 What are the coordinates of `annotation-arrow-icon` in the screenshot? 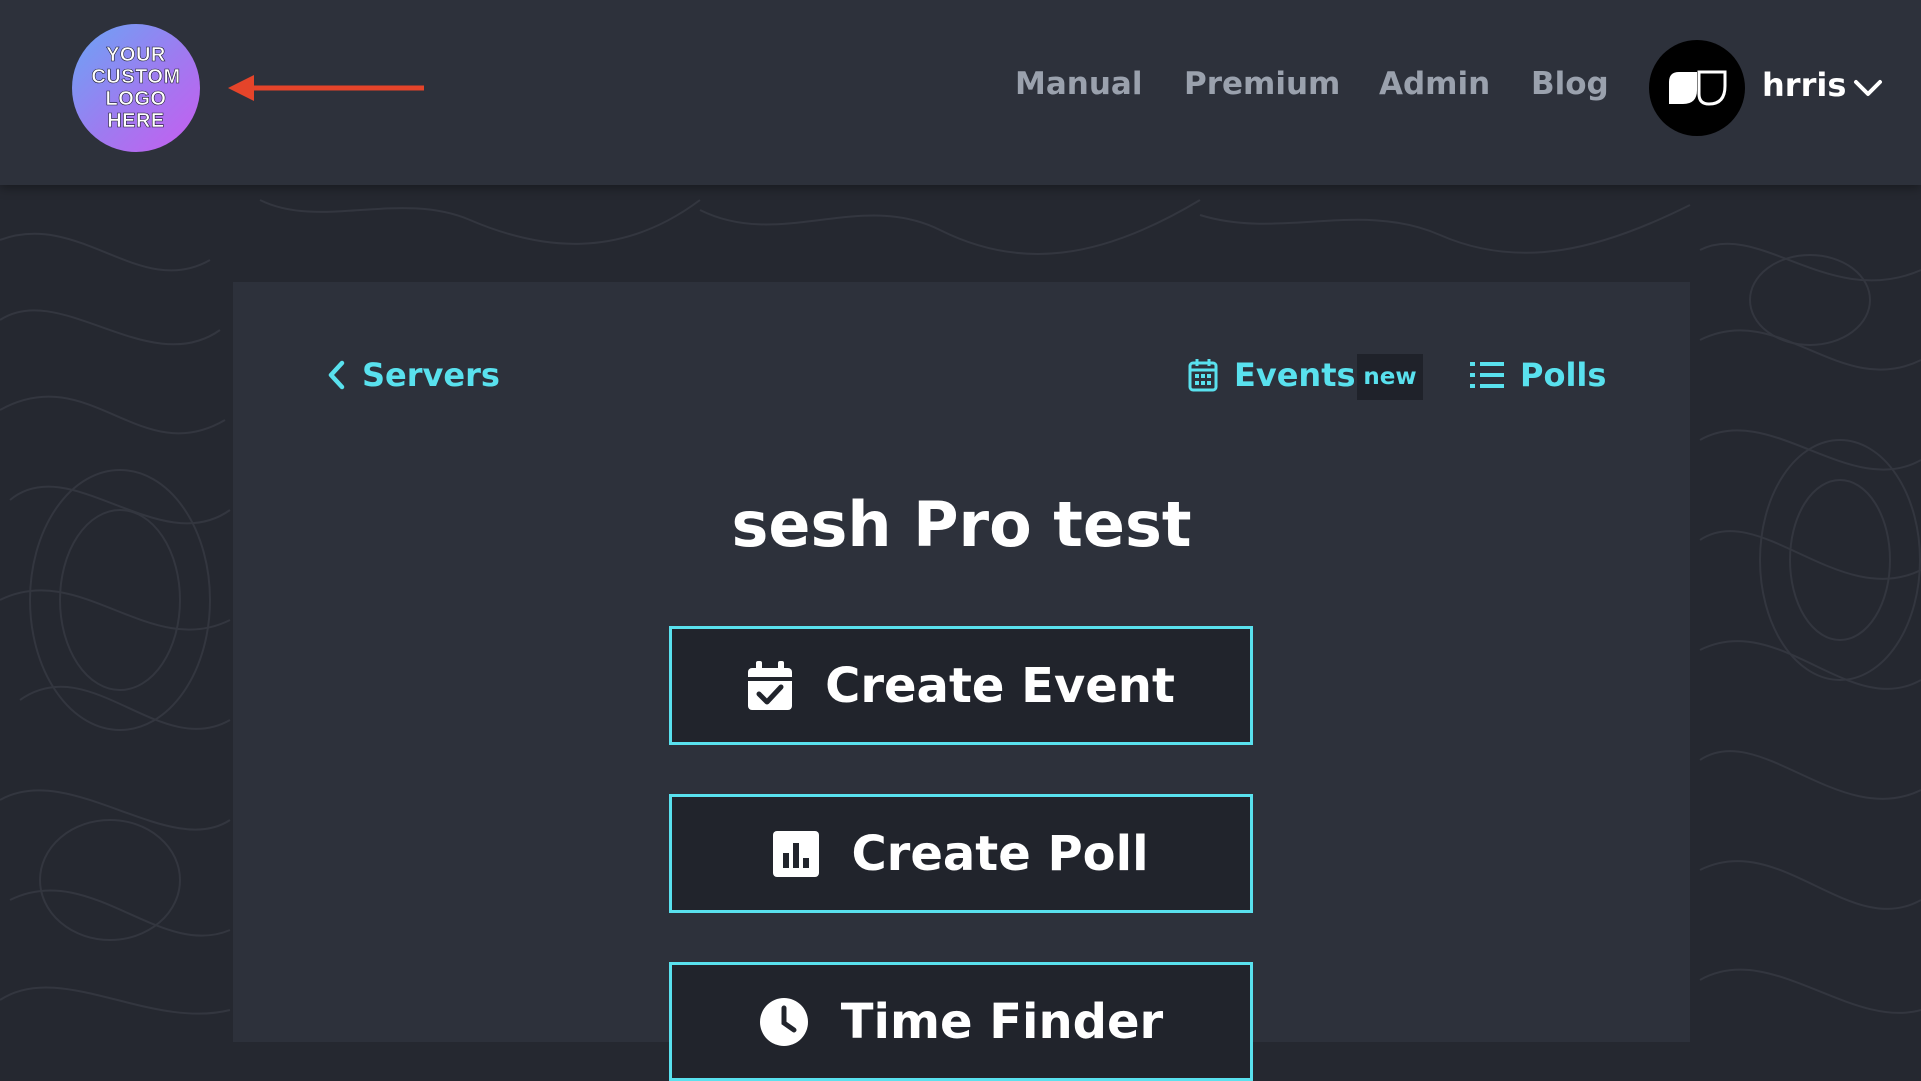 It's located at (326, 88).